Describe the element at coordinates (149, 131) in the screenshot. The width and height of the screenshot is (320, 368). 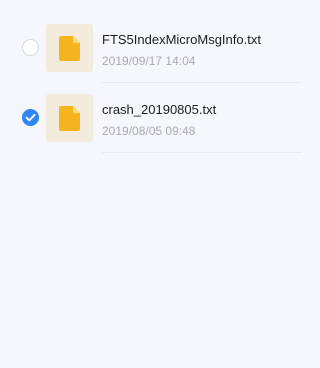
I see `file-date: 2019/08/05 09:48` at that location.